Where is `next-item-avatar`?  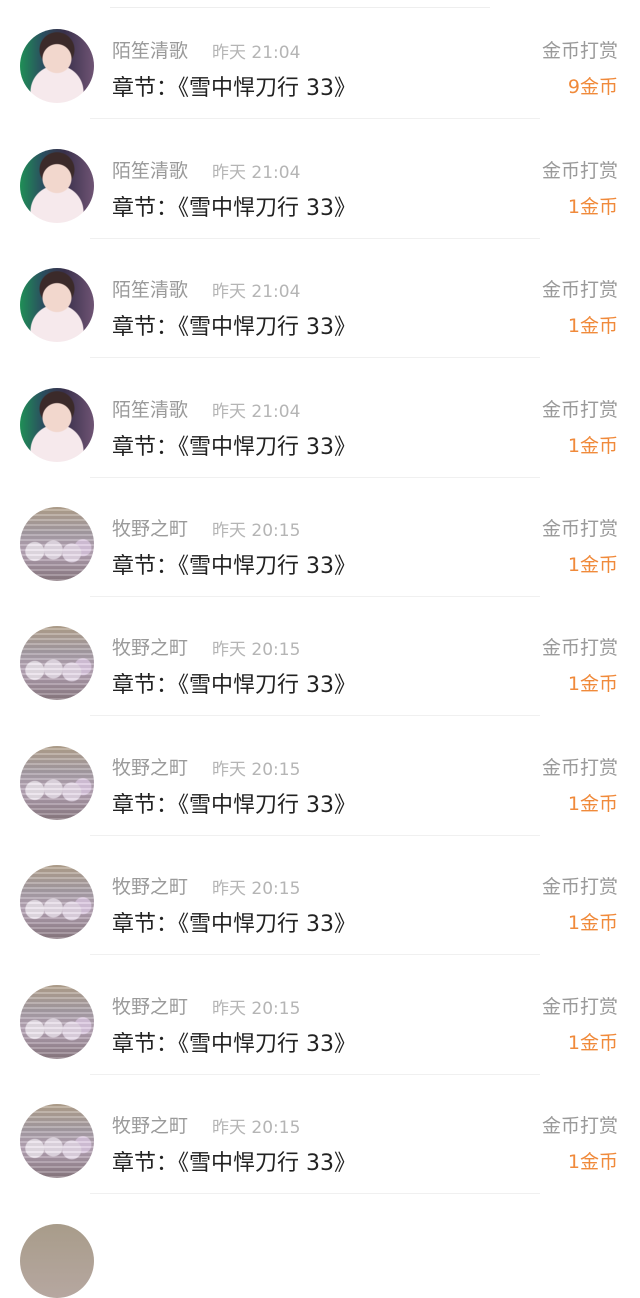 next-item-avatar is located at coordinates (57, 1261).